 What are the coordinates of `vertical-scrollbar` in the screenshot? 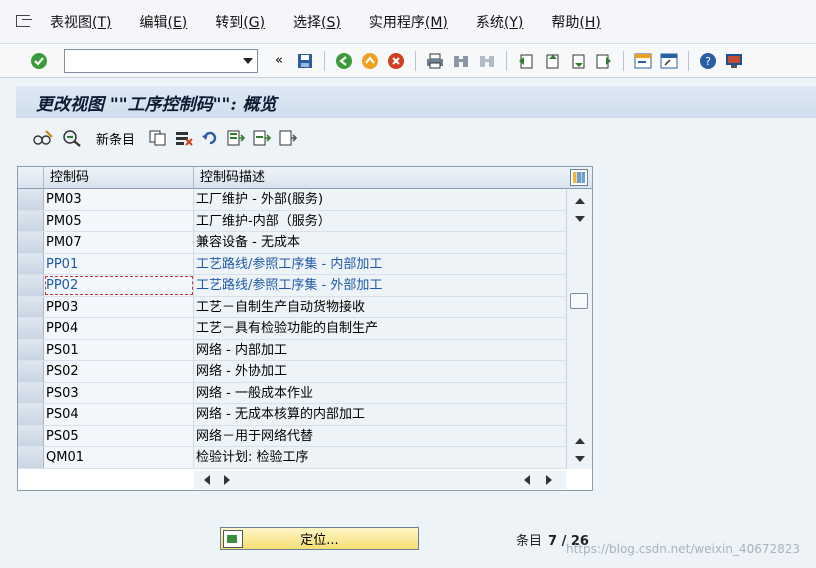 It's located at (579, 329).